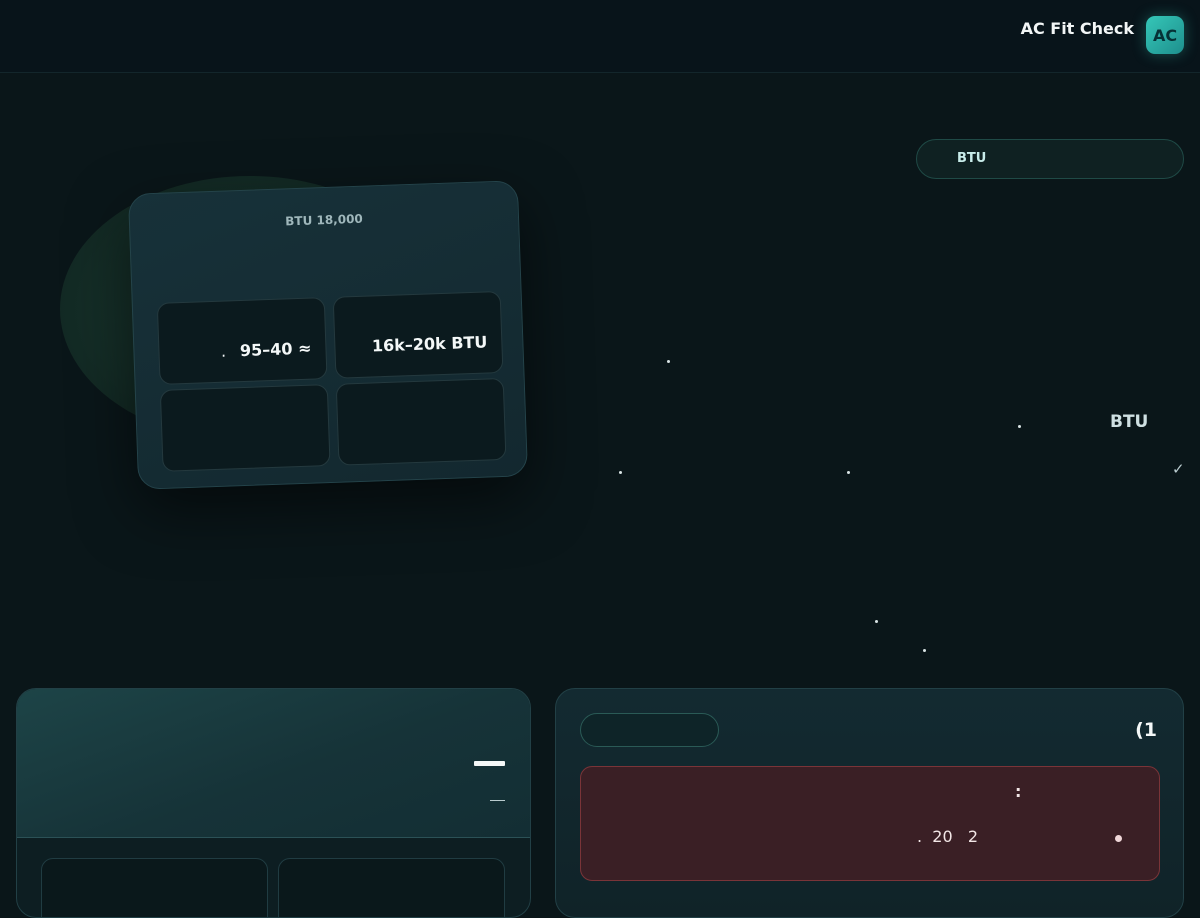 This screenshot has width=1200, height=918. I want to click on results-count: (1, so click(1146, 730).